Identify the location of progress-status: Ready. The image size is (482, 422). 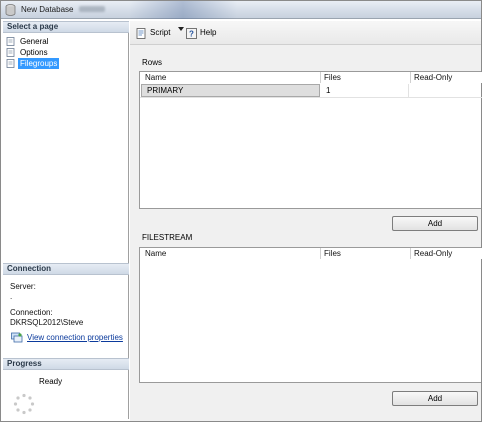
(51, 381).